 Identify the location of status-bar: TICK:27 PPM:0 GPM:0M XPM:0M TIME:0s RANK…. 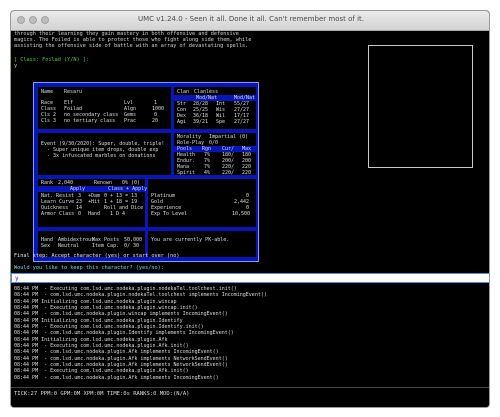
(250, 397).